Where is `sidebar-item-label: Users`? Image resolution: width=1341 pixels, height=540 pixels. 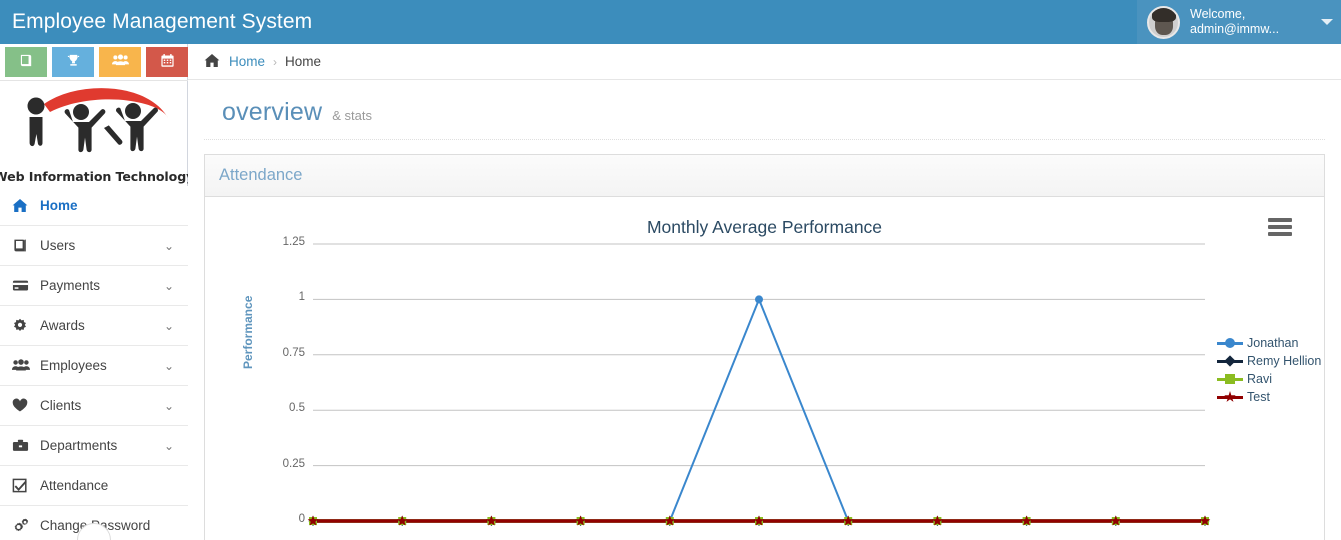 sidebar-item-label: Users is located at coordinates (58, 245).